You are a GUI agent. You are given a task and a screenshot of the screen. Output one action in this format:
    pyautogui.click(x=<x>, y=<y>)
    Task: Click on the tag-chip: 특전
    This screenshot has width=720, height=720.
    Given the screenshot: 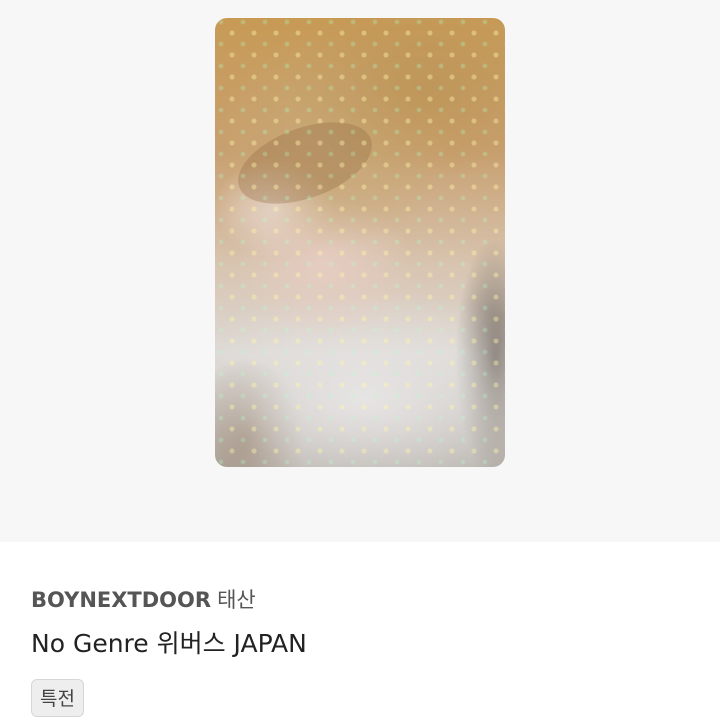 What is the action you would take?
    pyautogui.click(x=57, y=698)
    